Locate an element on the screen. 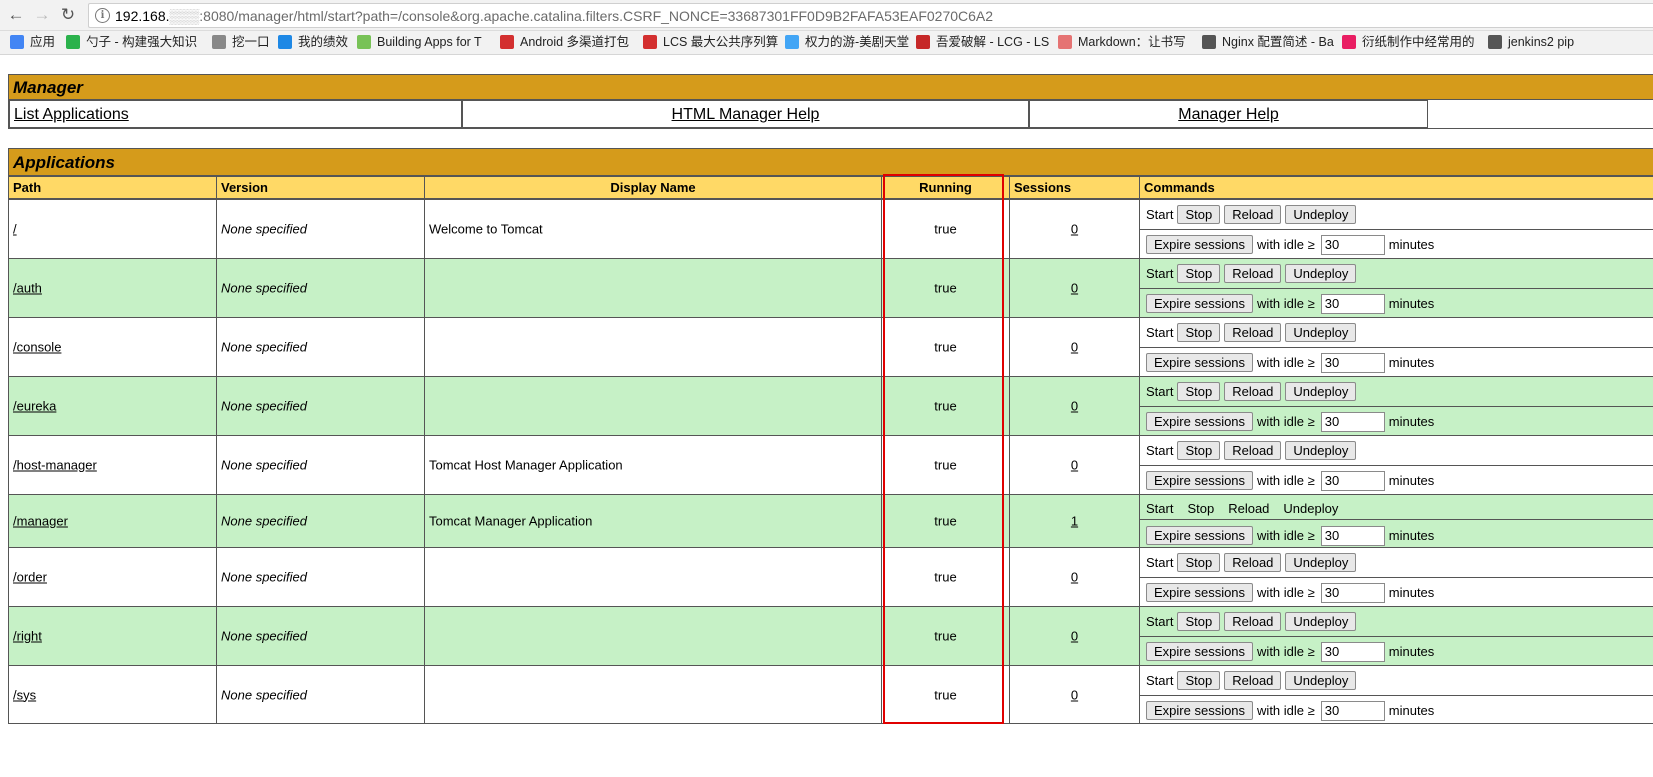 The image size is (1653, 777). app-path-link: /sys is located at coordinates (24, 694).